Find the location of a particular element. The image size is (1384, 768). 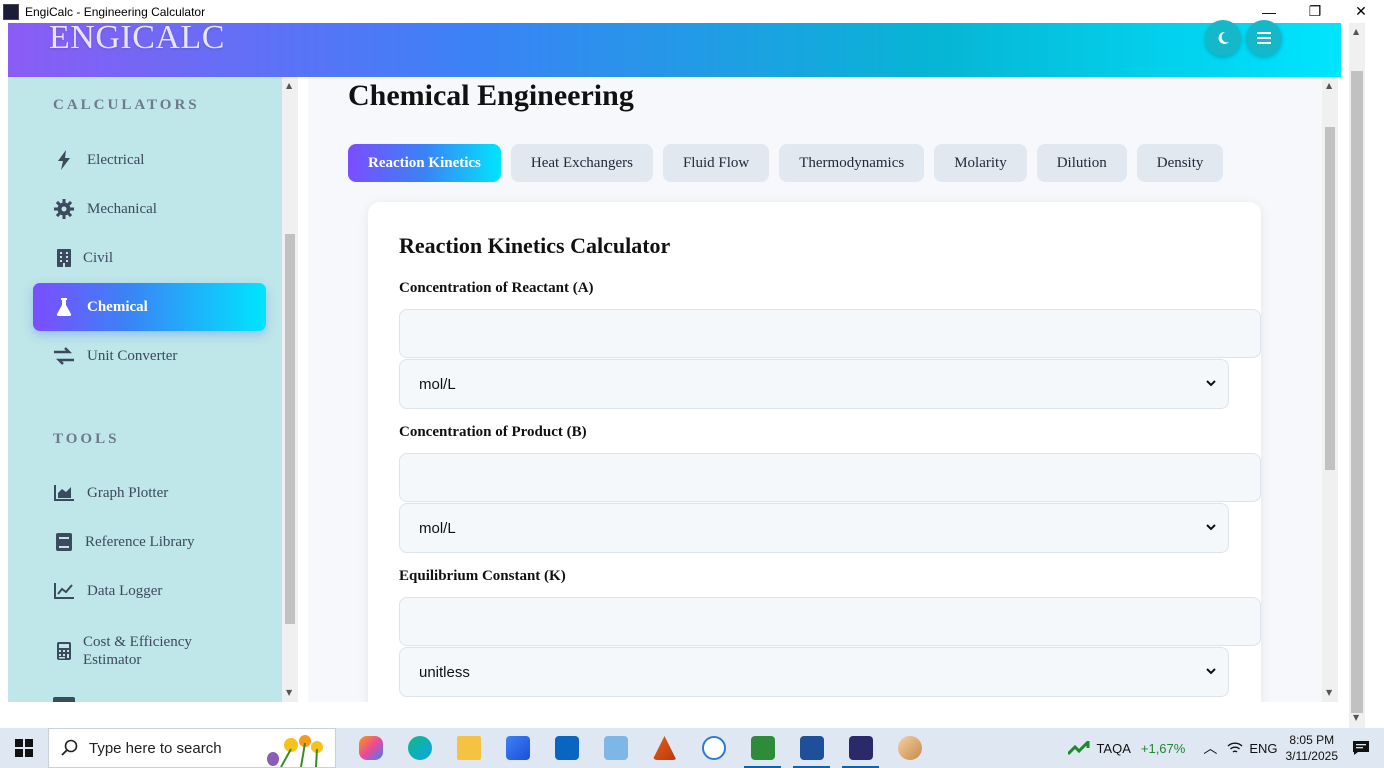

taskbar-app-matlab is located at coordinates (664, 748).